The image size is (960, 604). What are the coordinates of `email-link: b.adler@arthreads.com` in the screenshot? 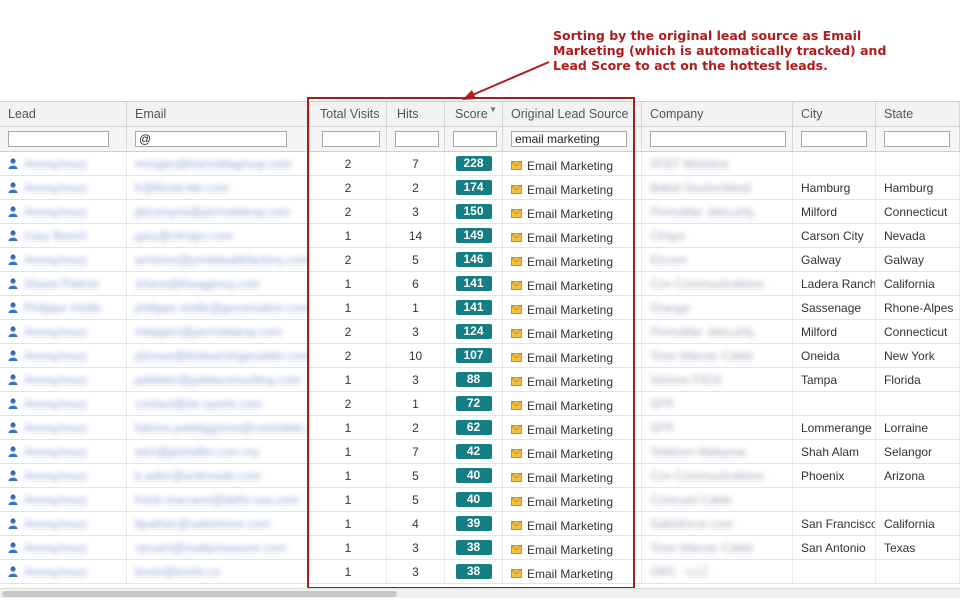 It's located at (198, 476).